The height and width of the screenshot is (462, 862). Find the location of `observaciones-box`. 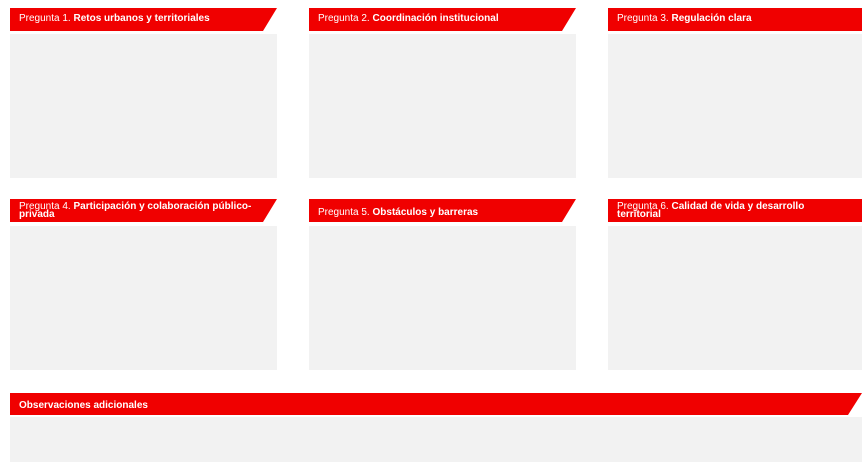

observaciones-box is located at coordinates (436, 439).